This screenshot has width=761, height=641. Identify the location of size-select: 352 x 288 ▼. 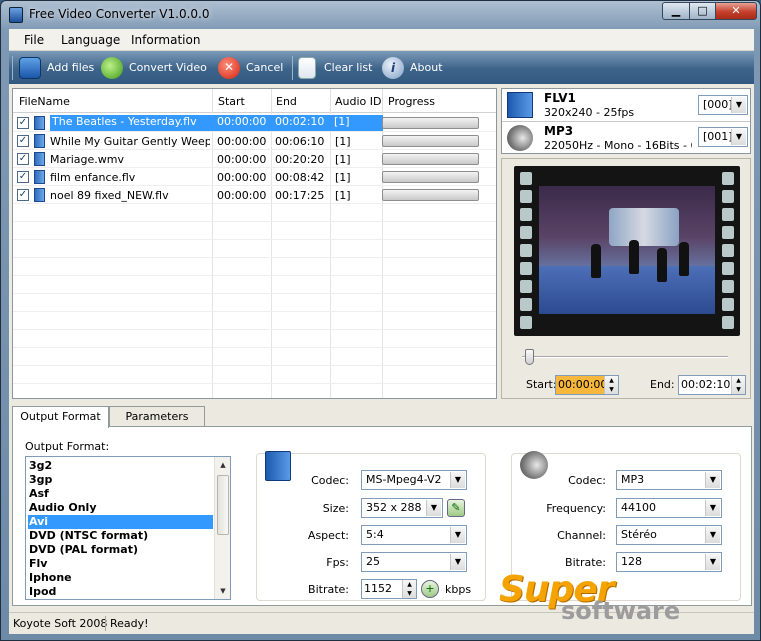
(402, 508).